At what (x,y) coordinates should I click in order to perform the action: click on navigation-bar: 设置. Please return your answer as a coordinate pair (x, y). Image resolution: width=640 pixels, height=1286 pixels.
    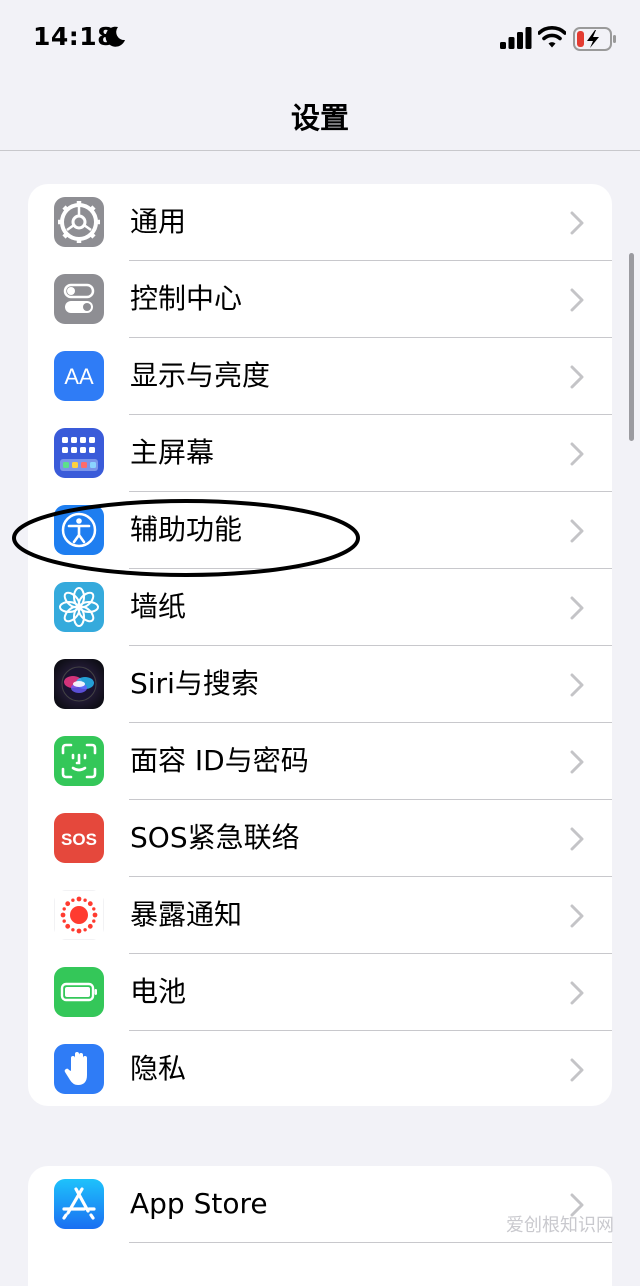
    Looking at the image, I should click on (320, 115).